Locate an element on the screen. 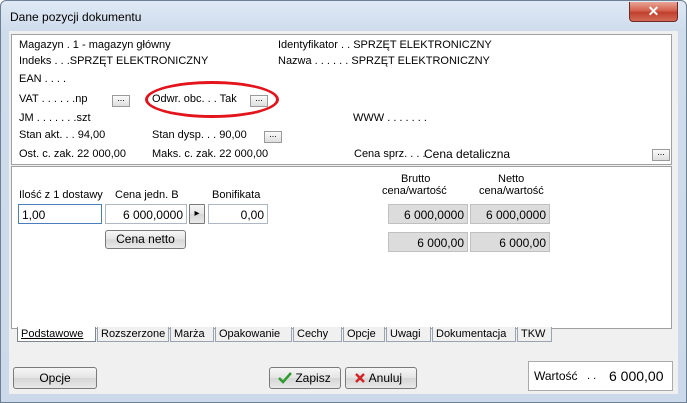 Image resolution: width=687 pixels, height=403 pixels. www-label: WWW . . . . . . . is located at coordinates (390, 118).